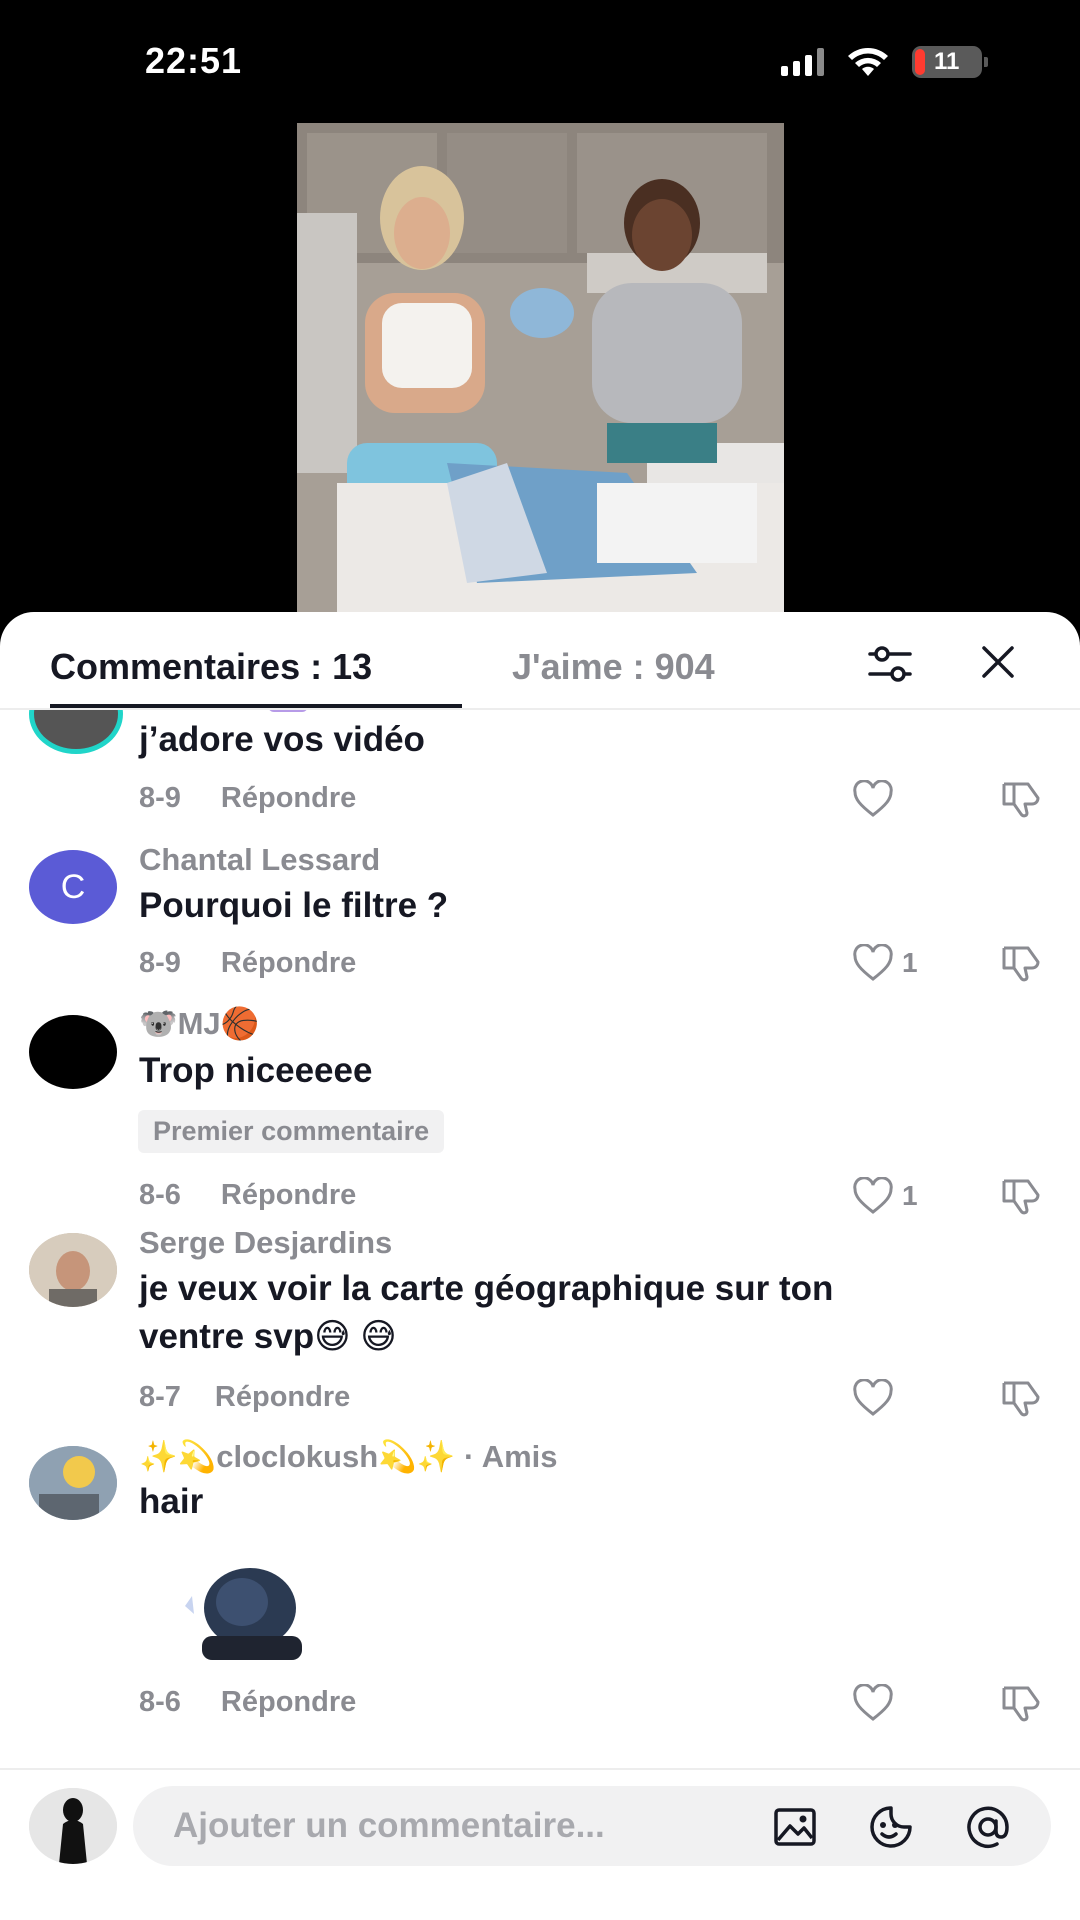 The image size is (1080, 1920). I want to click on mention-icon, so click(988, 1827).